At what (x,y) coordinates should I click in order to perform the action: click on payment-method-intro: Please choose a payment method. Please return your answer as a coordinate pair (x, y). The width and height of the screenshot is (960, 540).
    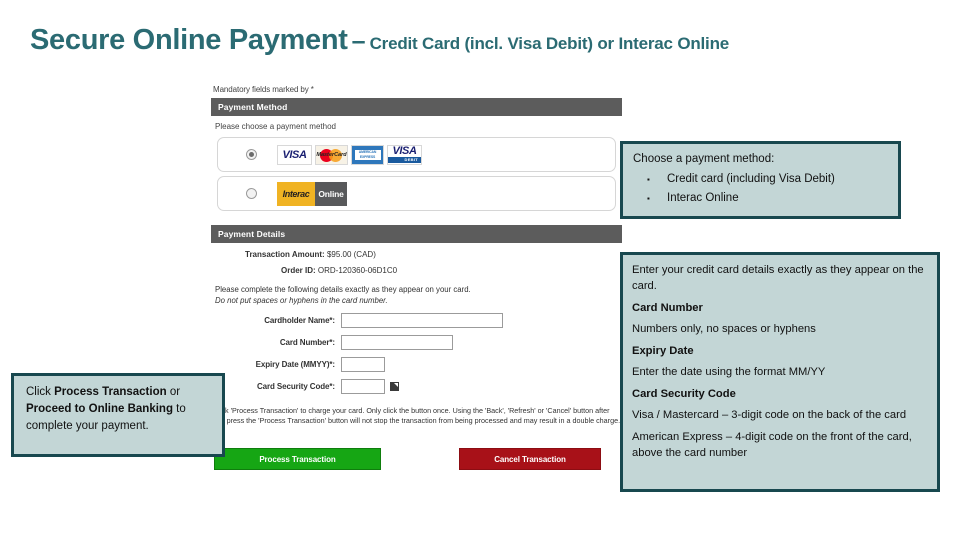
    Looking at the image, I should click on (275, 126).